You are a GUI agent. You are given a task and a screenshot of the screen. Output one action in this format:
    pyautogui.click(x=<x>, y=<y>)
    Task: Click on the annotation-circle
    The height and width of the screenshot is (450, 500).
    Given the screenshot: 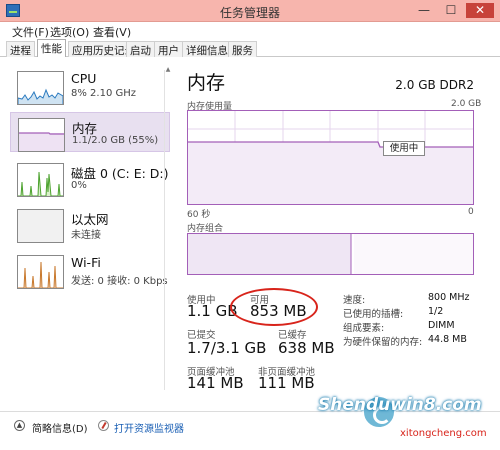 What is the action you would take?
    pyautogui.click(x=274, y=307)
    